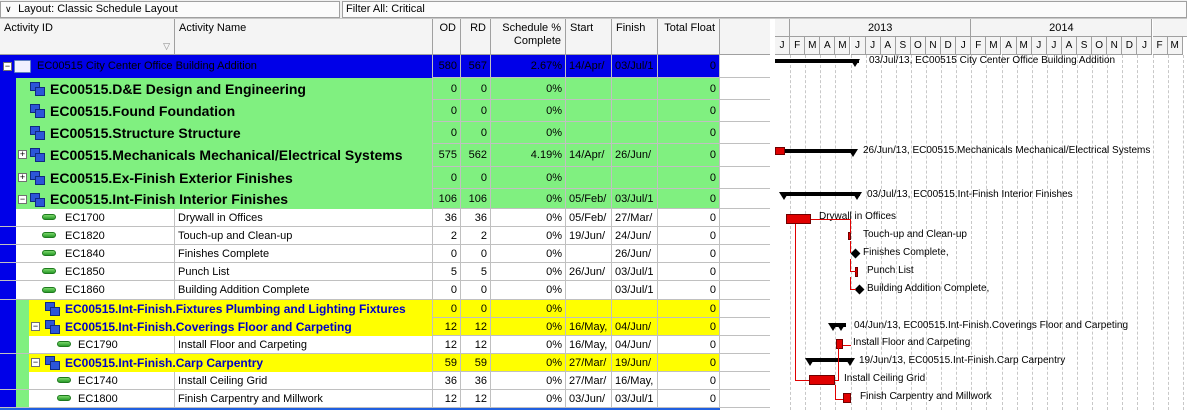  I want to click on col-header-od: OD, so click(447, 37).